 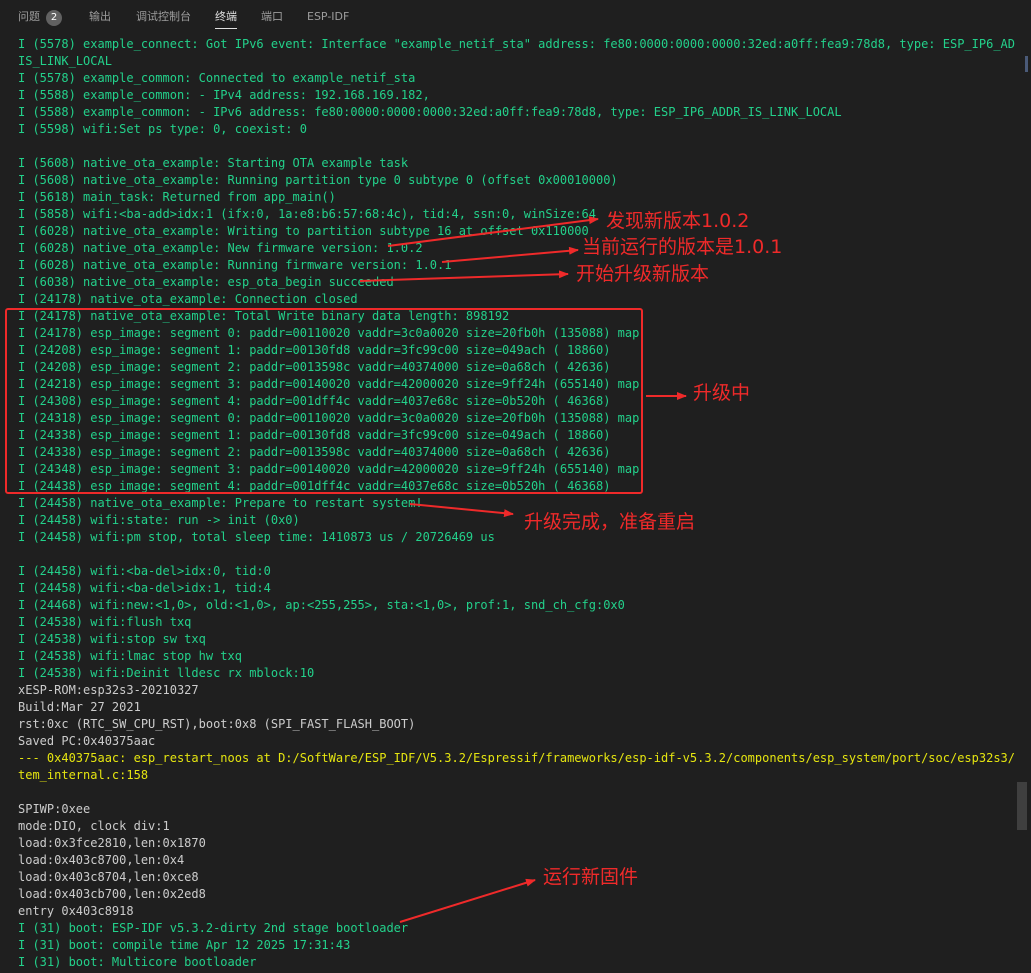 What do you see at coordinates (144, 571) in the screenshot?
I see `terminal-line: I (24458) wifi:<ba-del>idx:0, tid:0` at bounding box center [144, 571].